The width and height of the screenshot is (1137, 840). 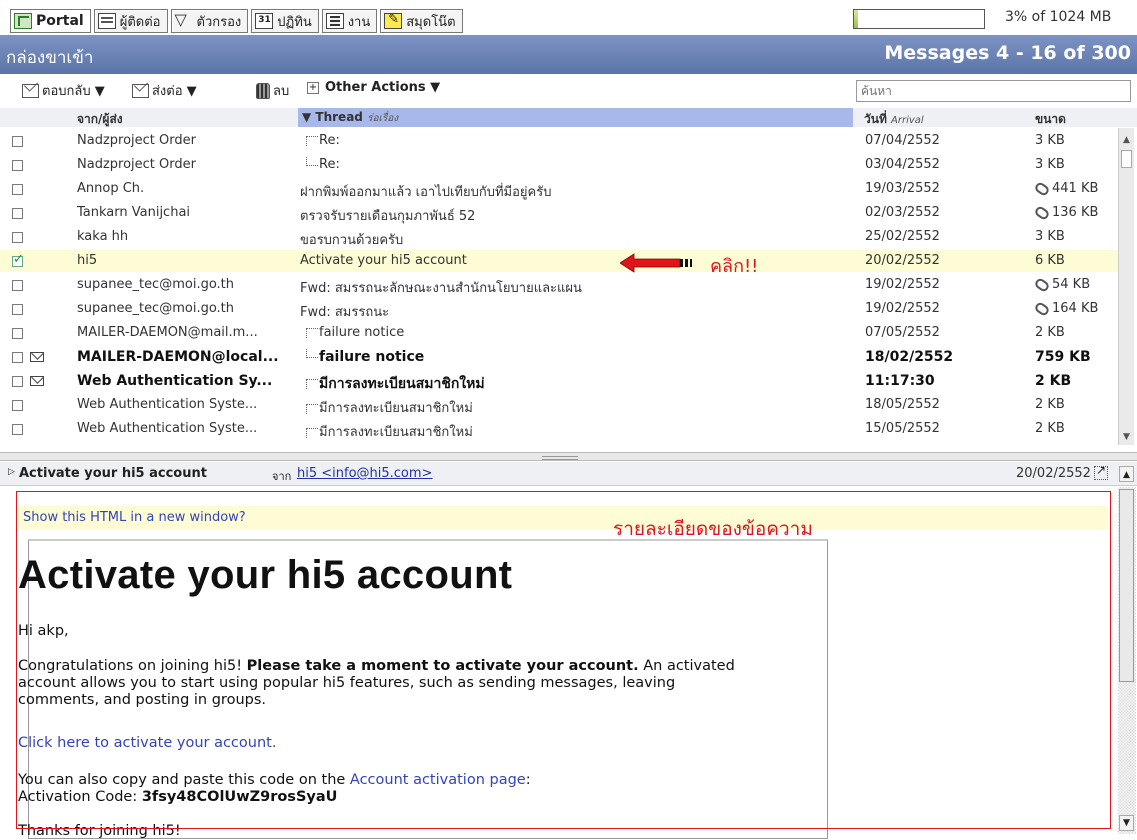 I want to click on message-list-scrollbar: ▲ ▼, so click(x=1126, y=286).